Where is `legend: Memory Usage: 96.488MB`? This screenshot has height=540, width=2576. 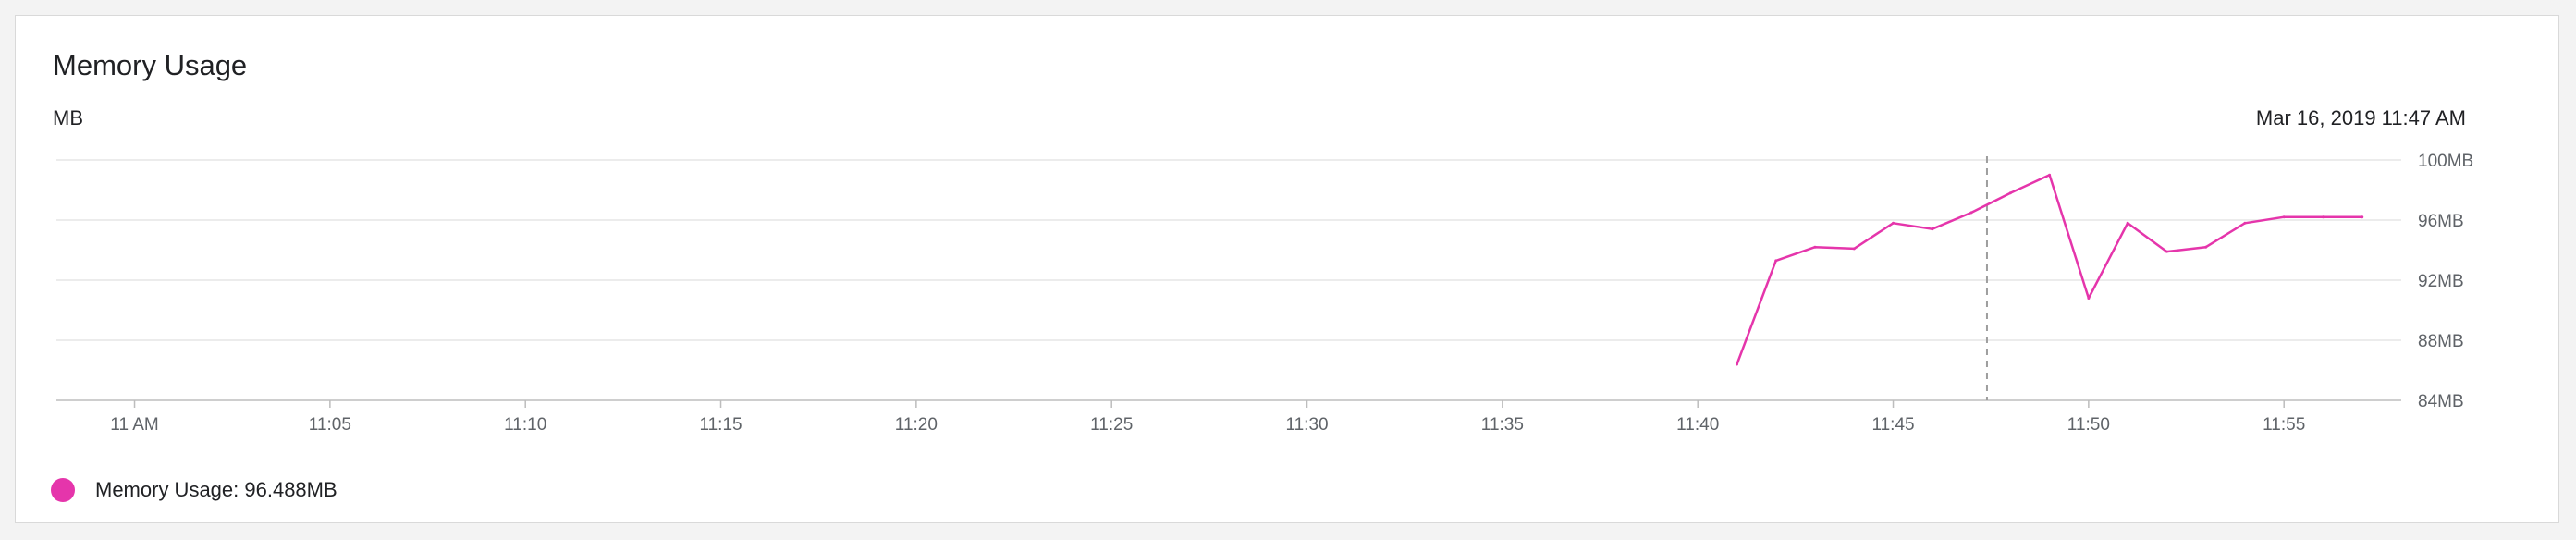 legend: Memory Usage: 96.488MB is located at coordinates (194, 490).